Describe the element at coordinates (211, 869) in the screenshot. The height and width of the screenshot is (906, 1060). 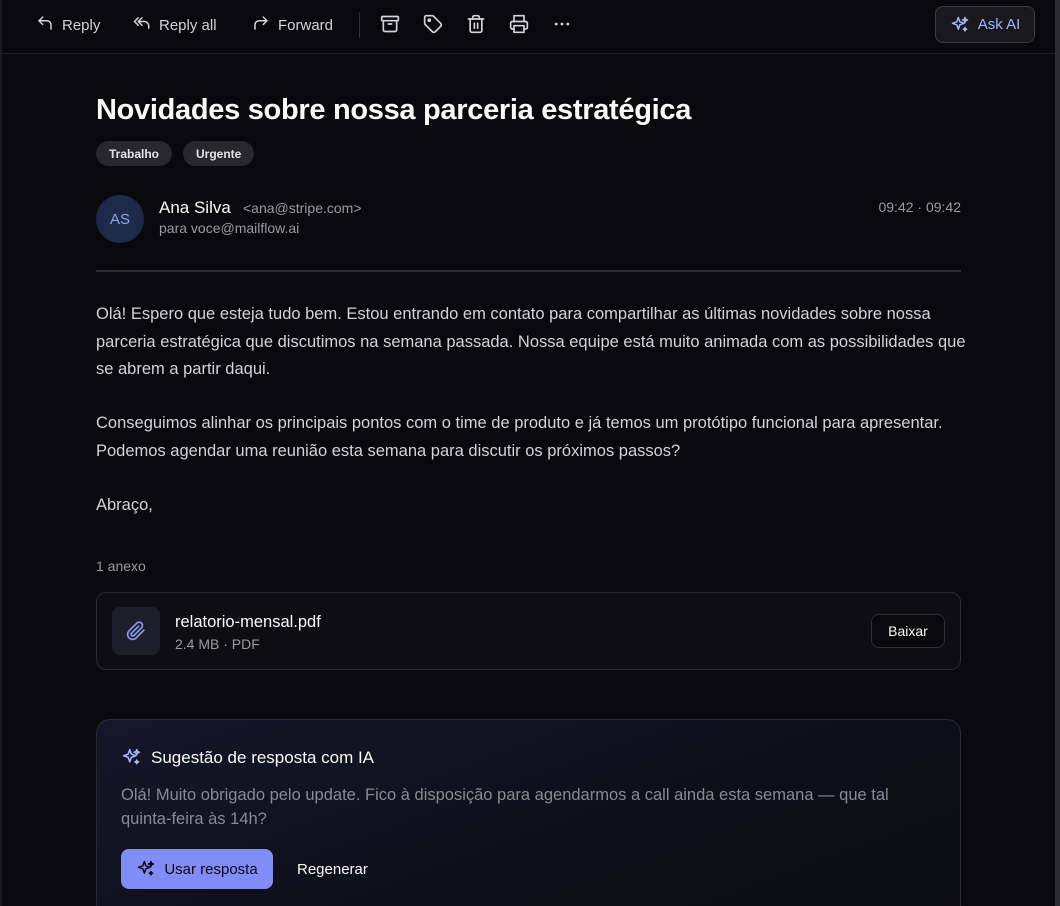
I see `use-response-label: Usar resposta` at that location.